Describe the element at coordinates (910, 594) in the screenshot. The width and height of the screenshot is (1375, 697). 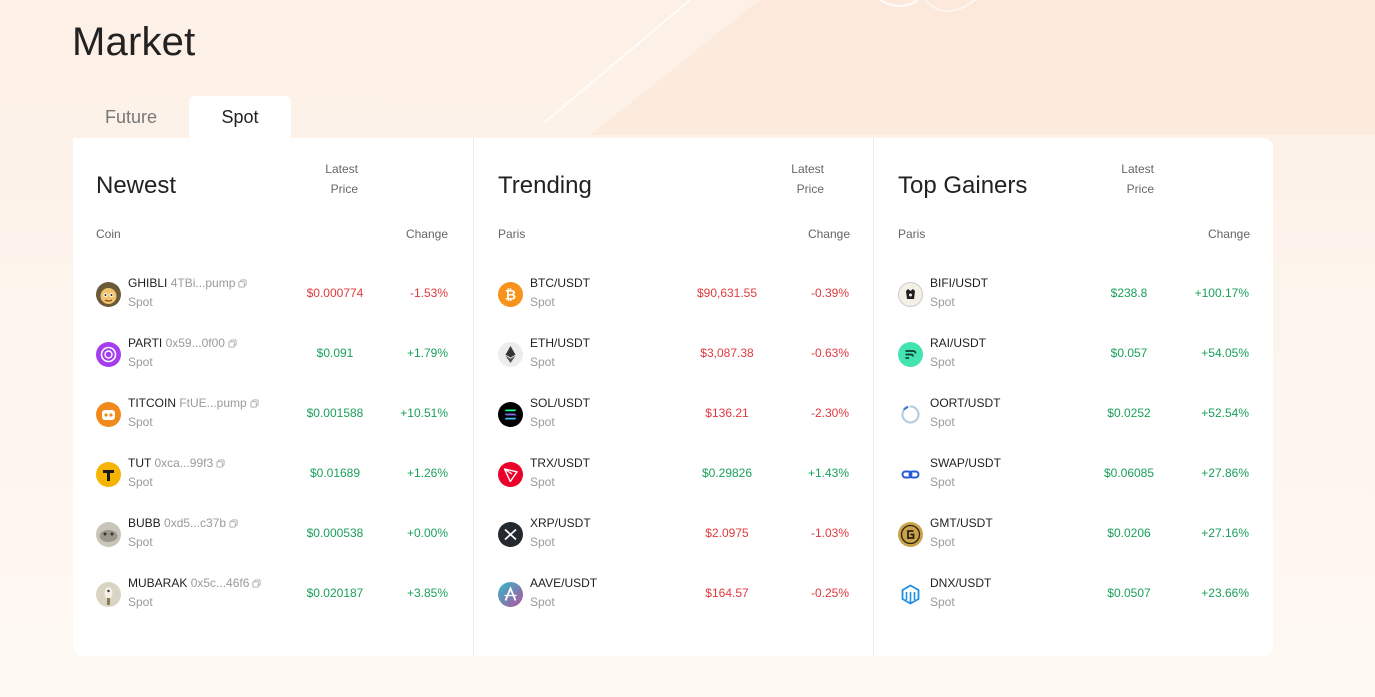
I see `dnx-icon` at that location.